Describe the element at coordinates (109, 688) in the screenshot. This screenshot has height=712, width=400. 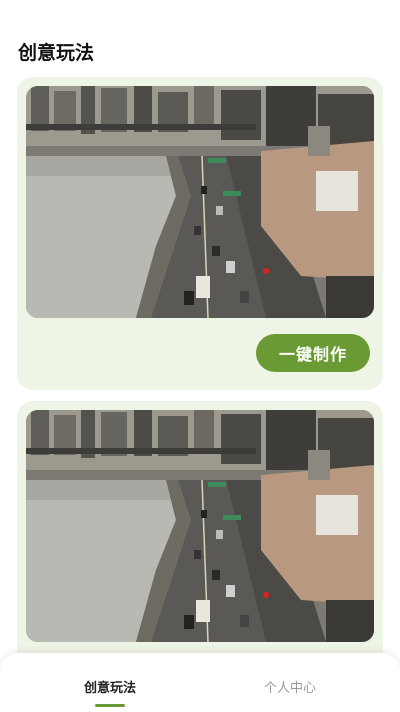
I see `tab-label: 创意玩法` at that location.